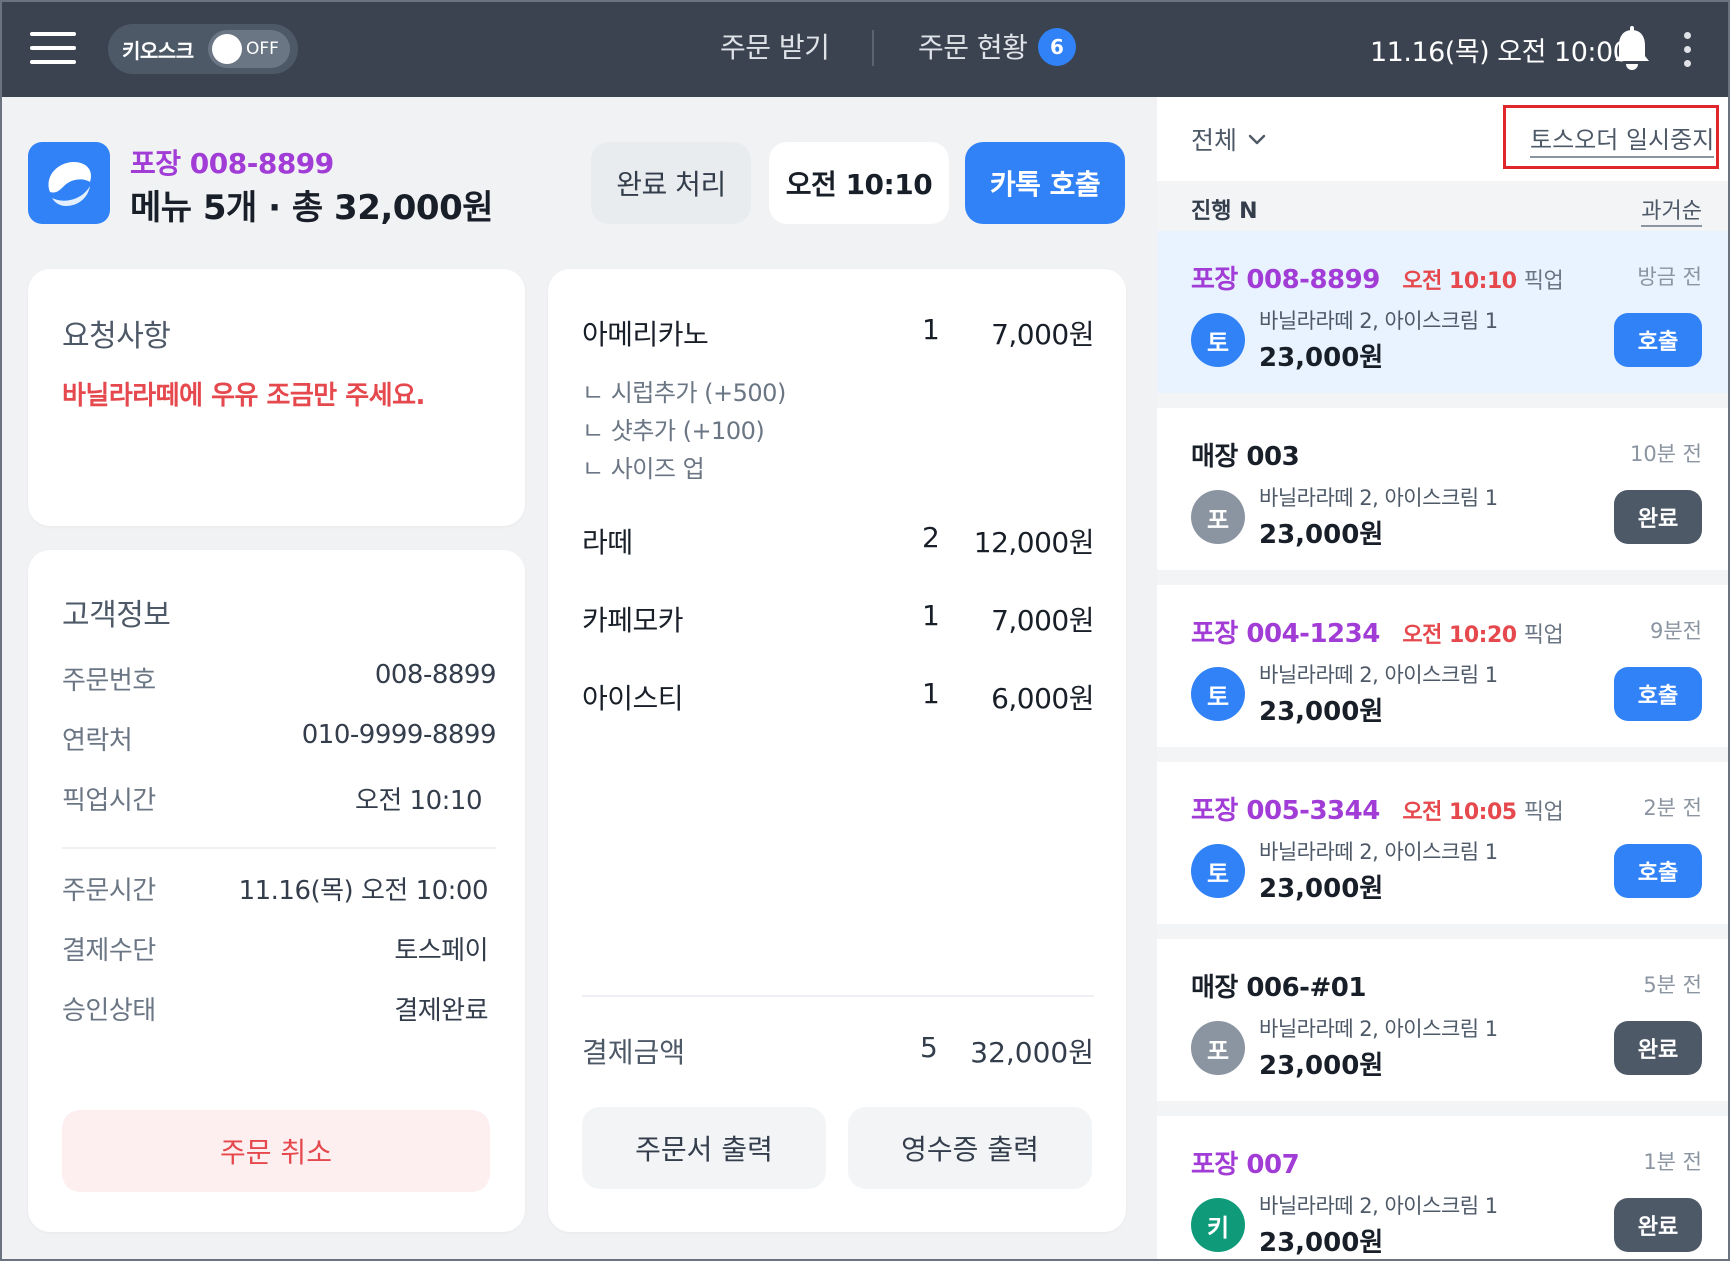  Describe the element at coordinates (275, 1010) in the screenshot. I see `info-row: 승인상태 결제완료` at that location.